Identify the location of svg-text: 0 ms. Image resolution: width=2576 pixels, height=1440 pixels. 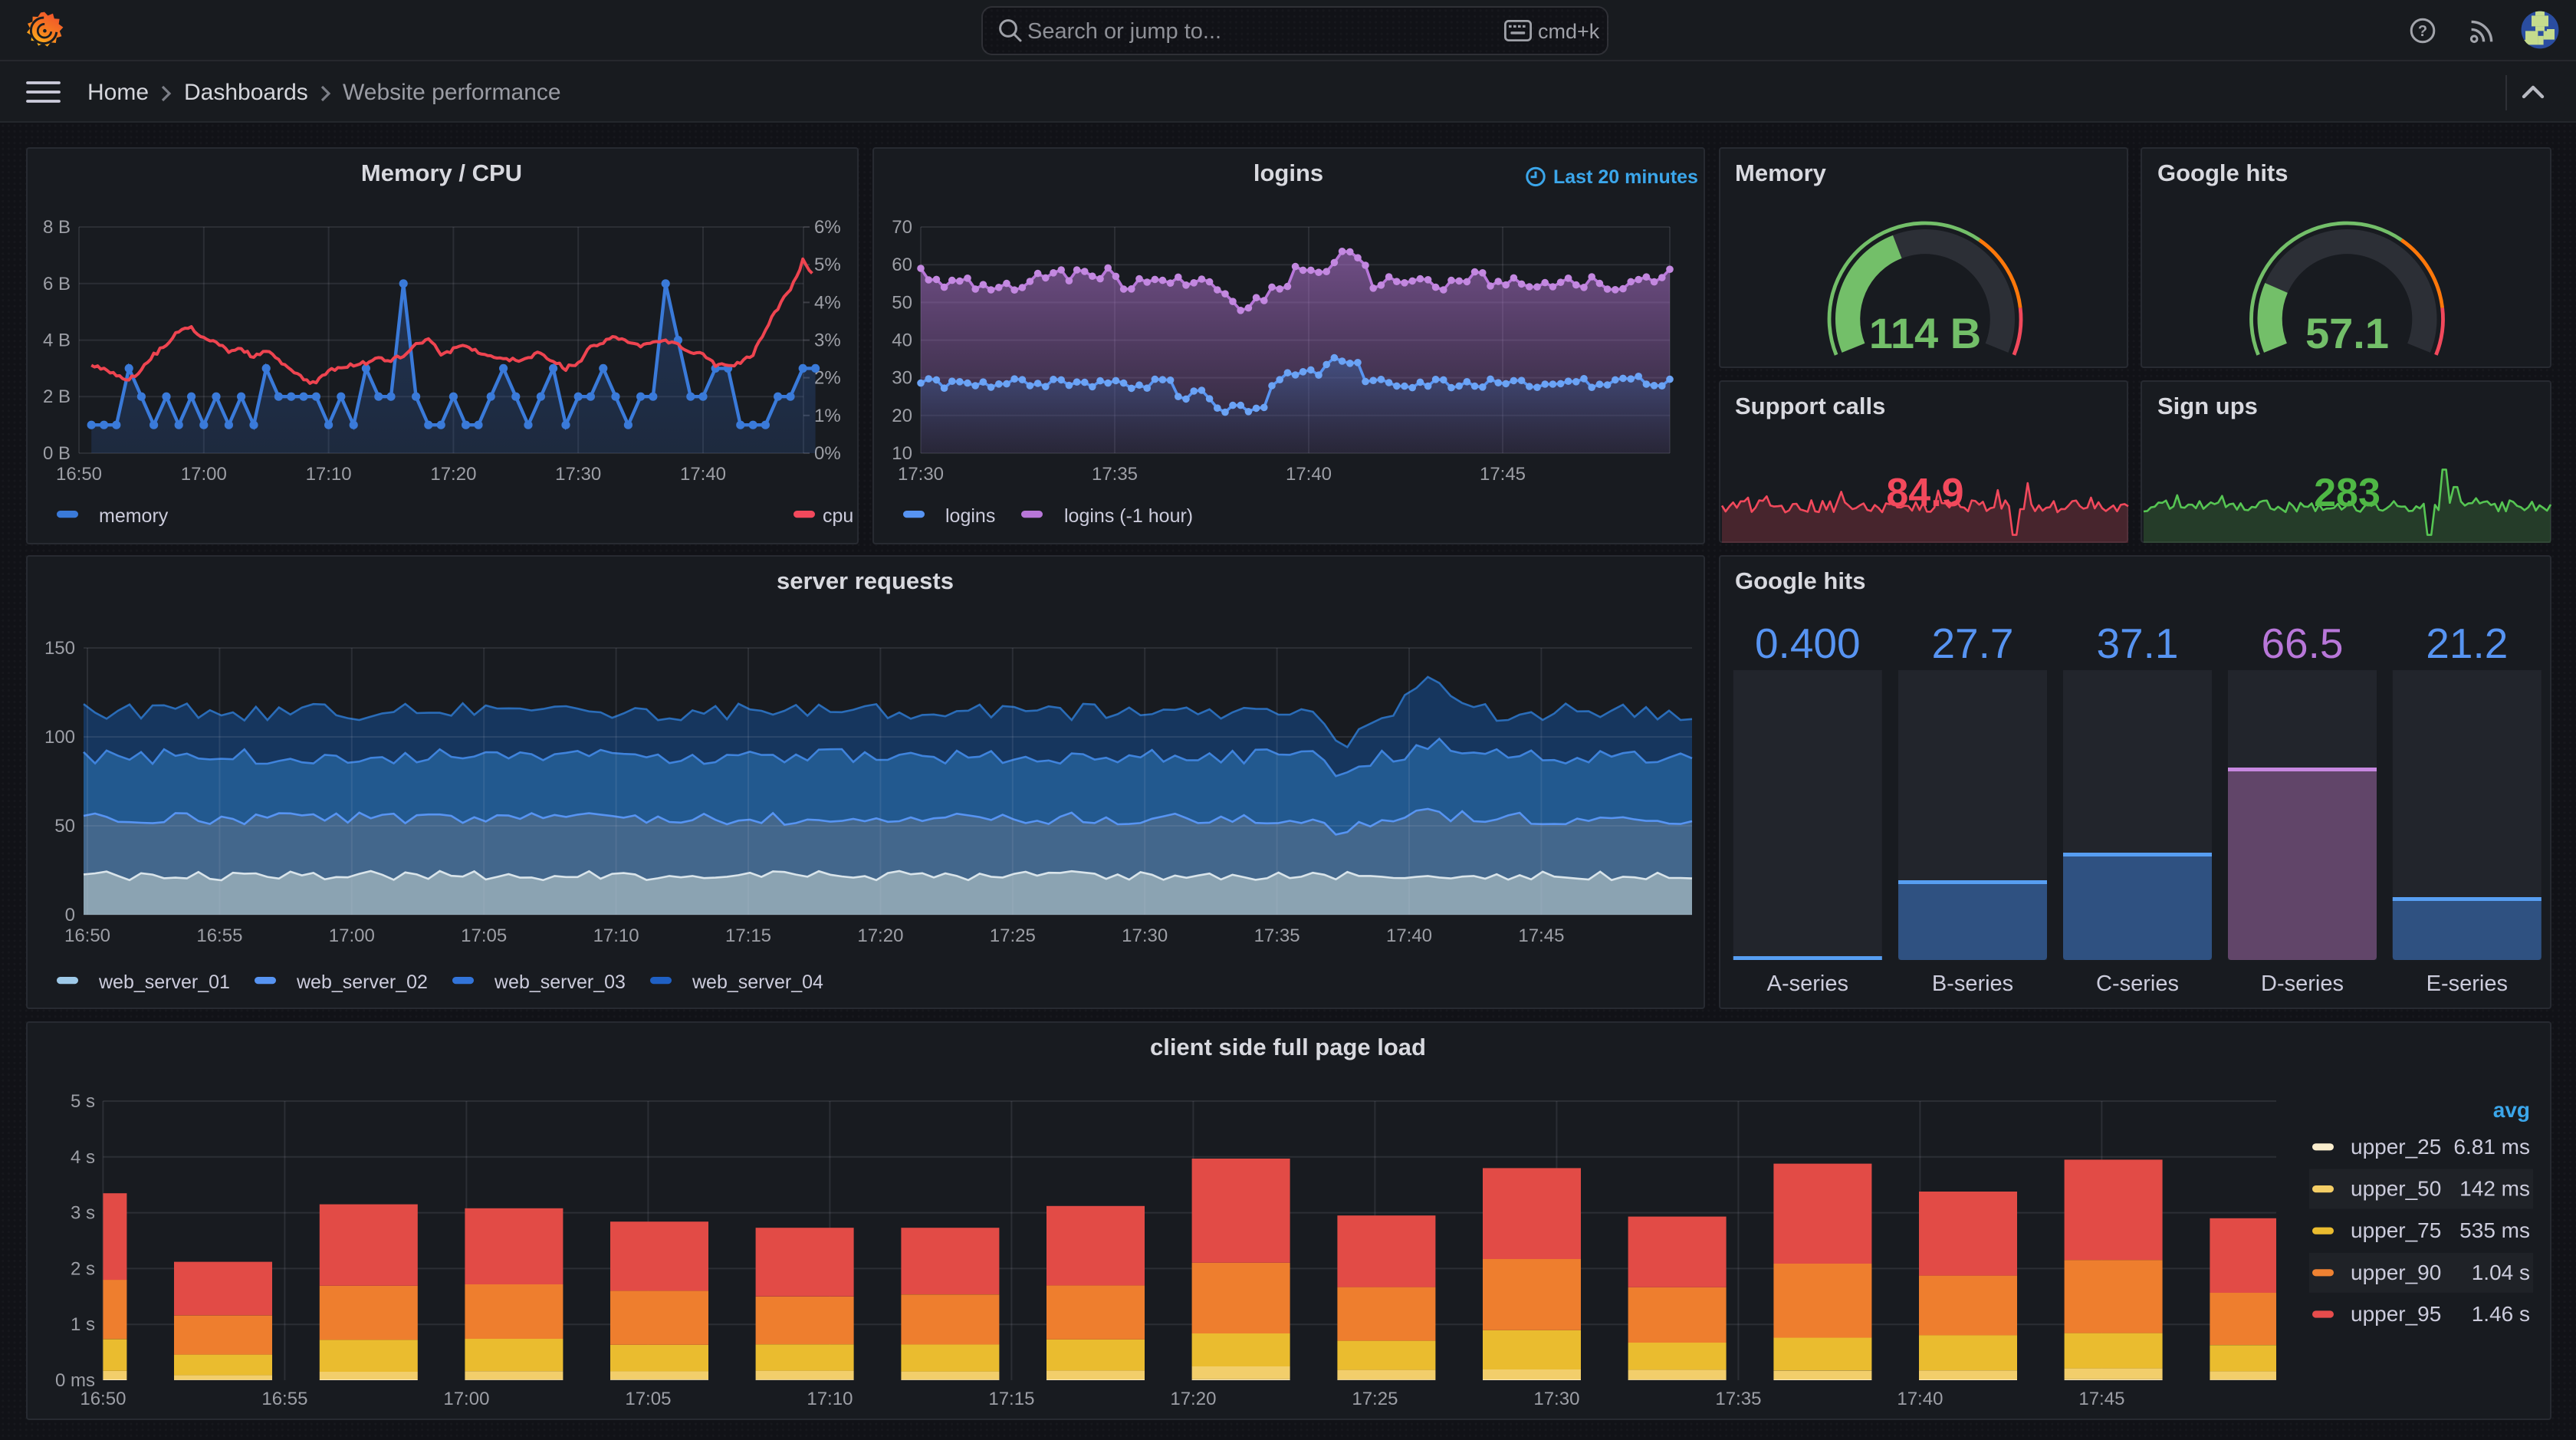
(74, 1380).